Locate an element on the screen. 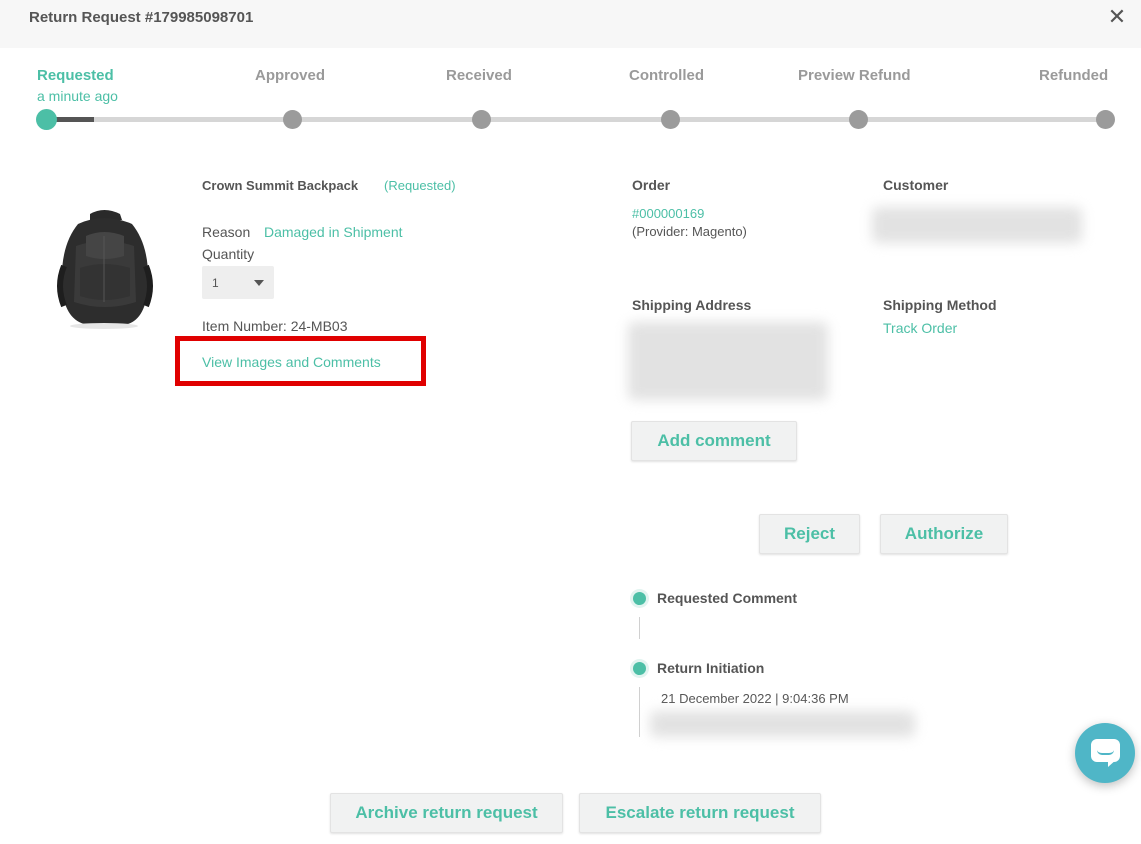 Image resolution: width=1141 pixels, height=844 pixels. step-requested-time: a minute ago is located at coordinates (77, 96).